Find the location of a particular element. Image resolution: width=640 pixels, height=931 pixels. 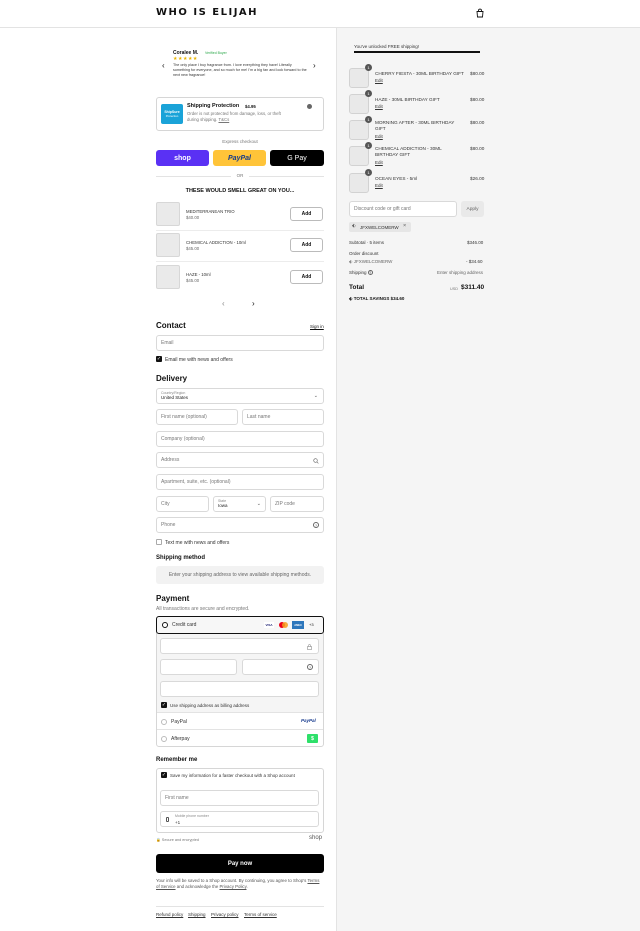

credit-card-label: Credit card is located at coordinates (184, 625).